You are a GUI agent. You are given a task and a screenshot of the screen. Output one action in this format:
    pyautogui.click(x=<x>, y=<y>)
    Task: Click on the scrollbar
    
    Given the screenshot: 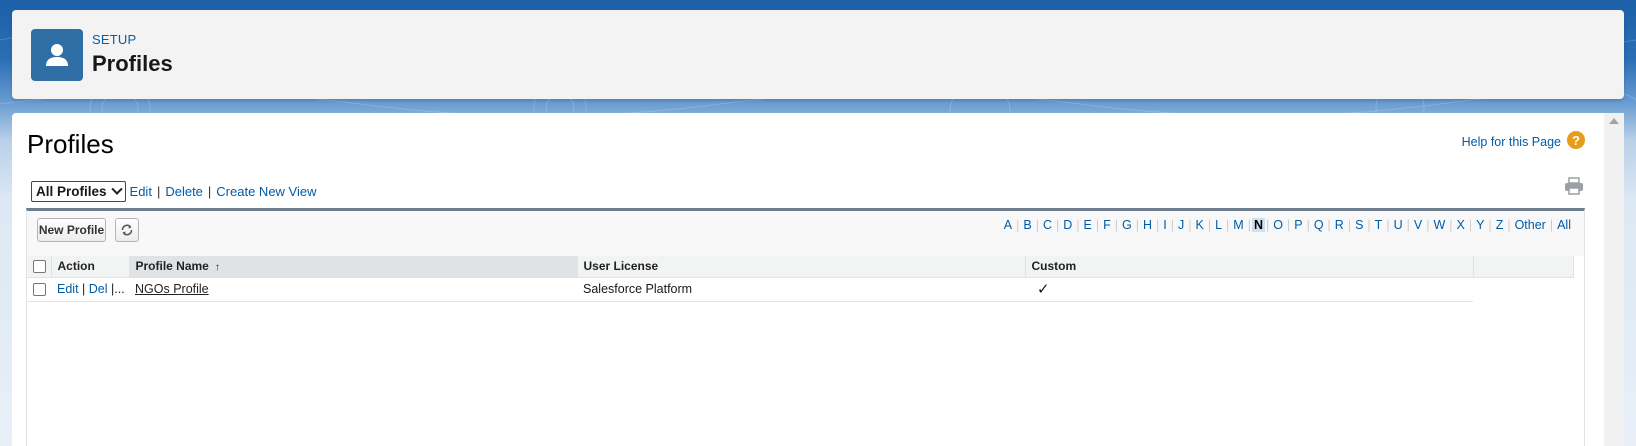 What is the action you would take?
    pyautogui.click(x=1614, y=279)
    